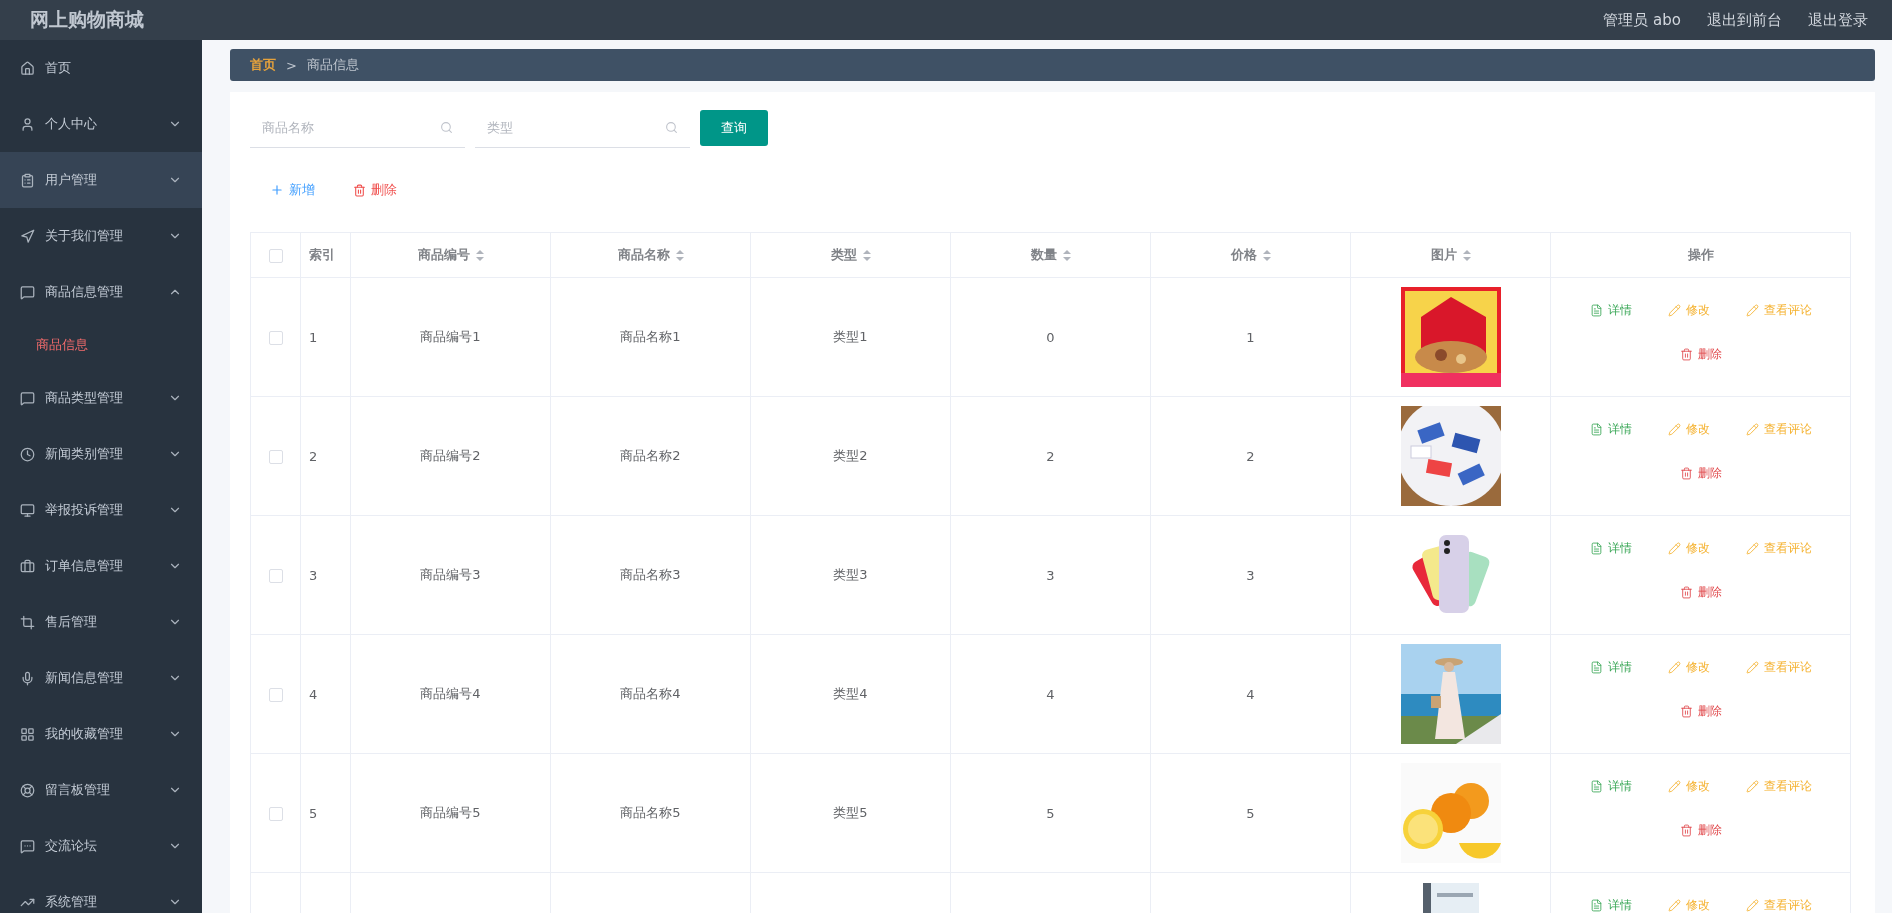 The width and height of the screenshot is (1892, 913). Describe the element at coordinates (27, 566) in the screenshot. I see `briefcase-icon` at that location.